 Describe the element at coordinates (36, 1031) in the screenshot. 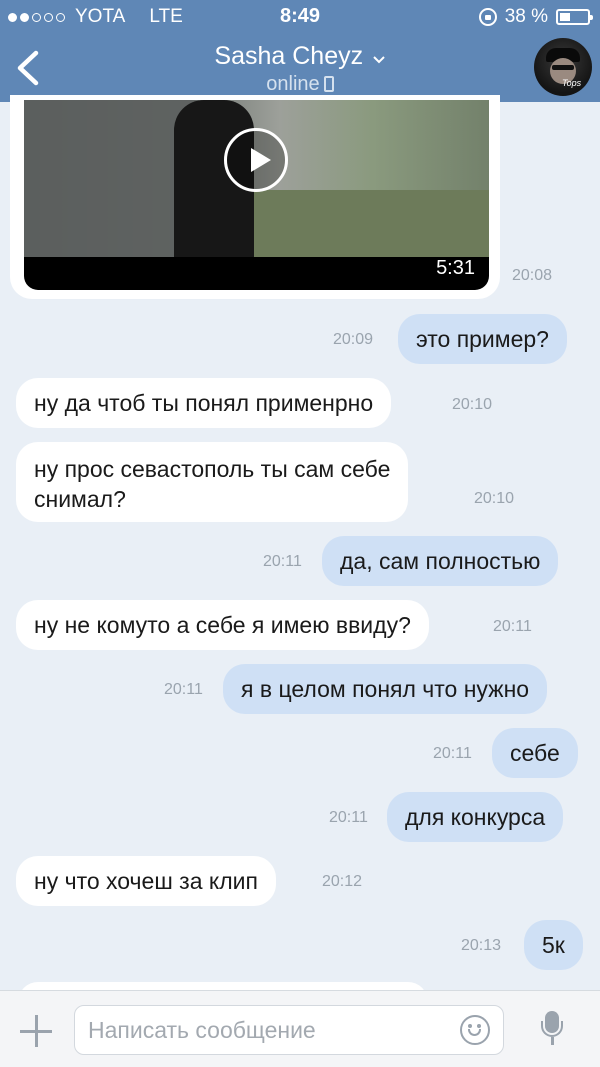

I see `attach-plus-icon` at that location.